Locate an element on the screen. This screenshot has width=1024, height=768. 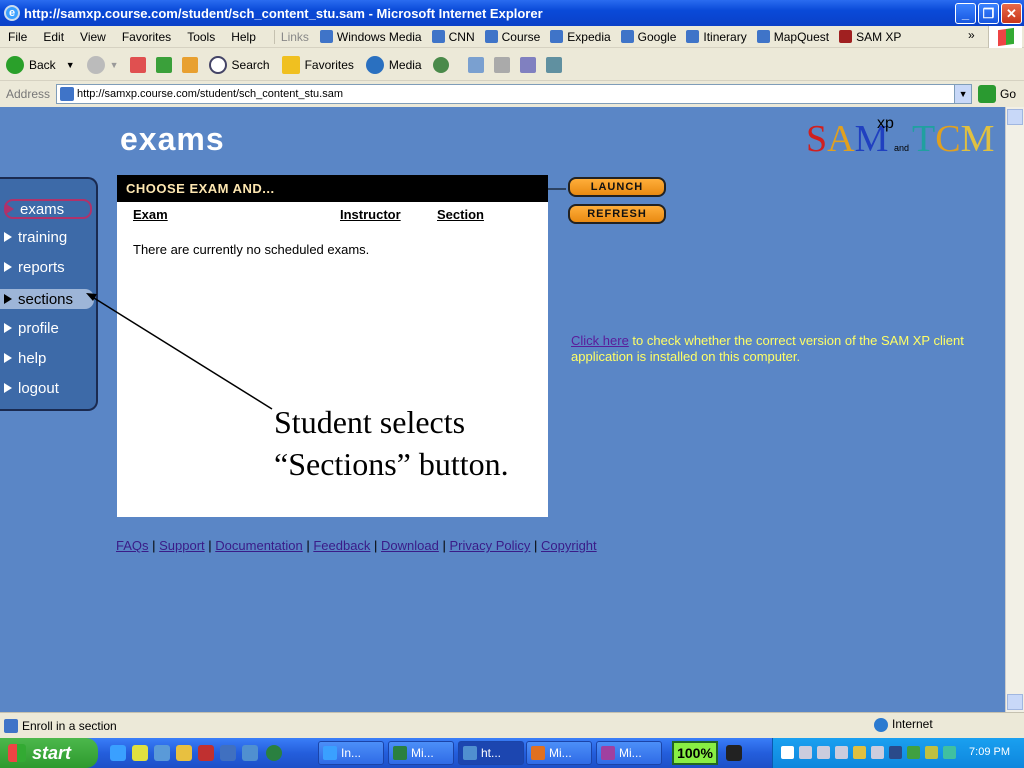
go-button: Go is located at coordinates (997, 94).